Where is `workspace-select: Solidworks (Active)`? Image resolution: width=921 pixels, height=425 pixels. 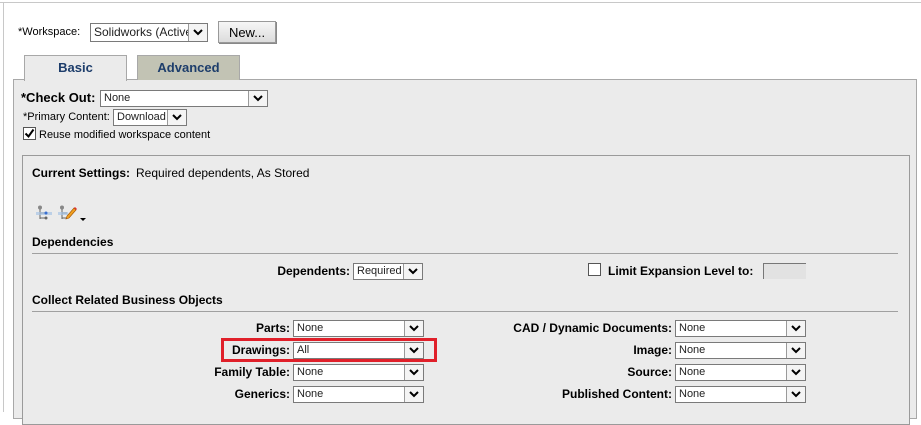 workspace-select: Solidworks (Active) is located at coordinates (149, 32).